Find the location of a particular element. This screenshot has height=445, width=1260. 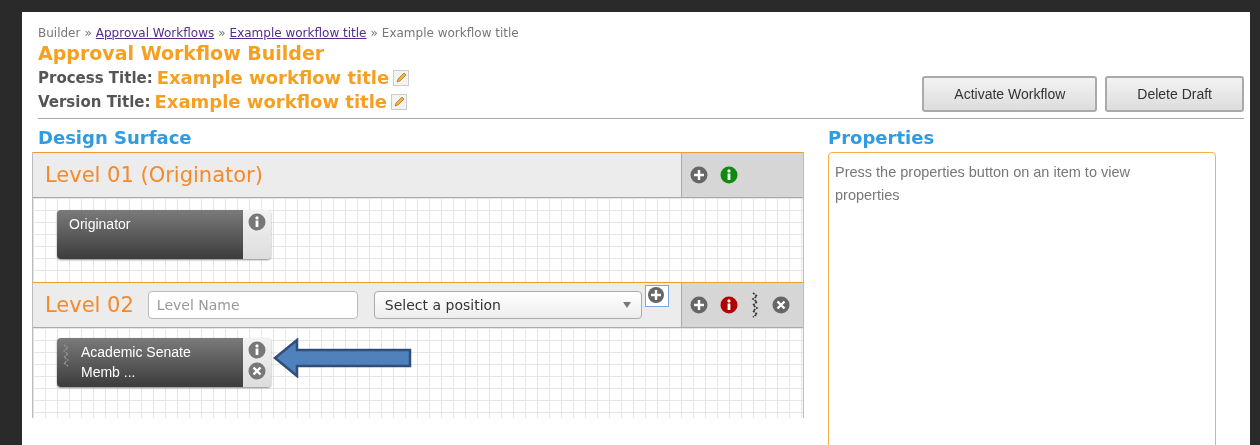

level-title: Level 02 is located at coordinates (89, 305).